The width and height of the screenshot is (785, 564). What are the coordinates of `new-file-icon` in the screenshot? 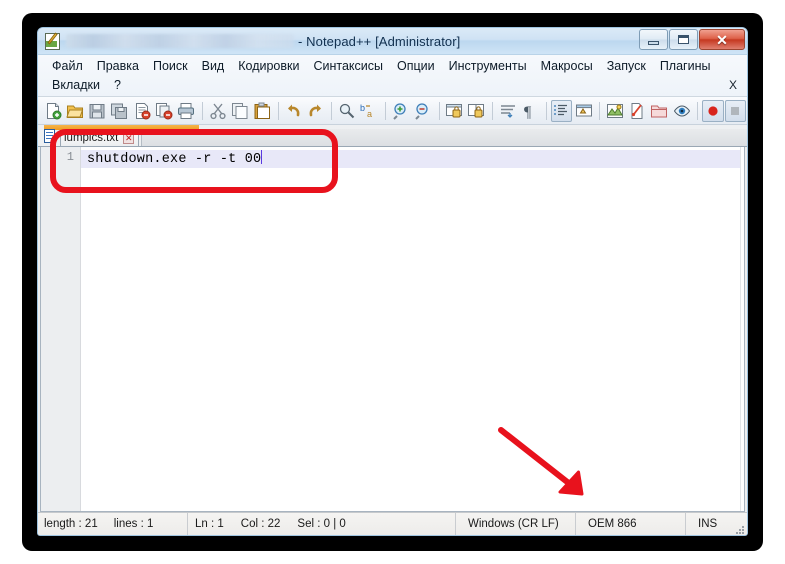 It's located at (52, 111).